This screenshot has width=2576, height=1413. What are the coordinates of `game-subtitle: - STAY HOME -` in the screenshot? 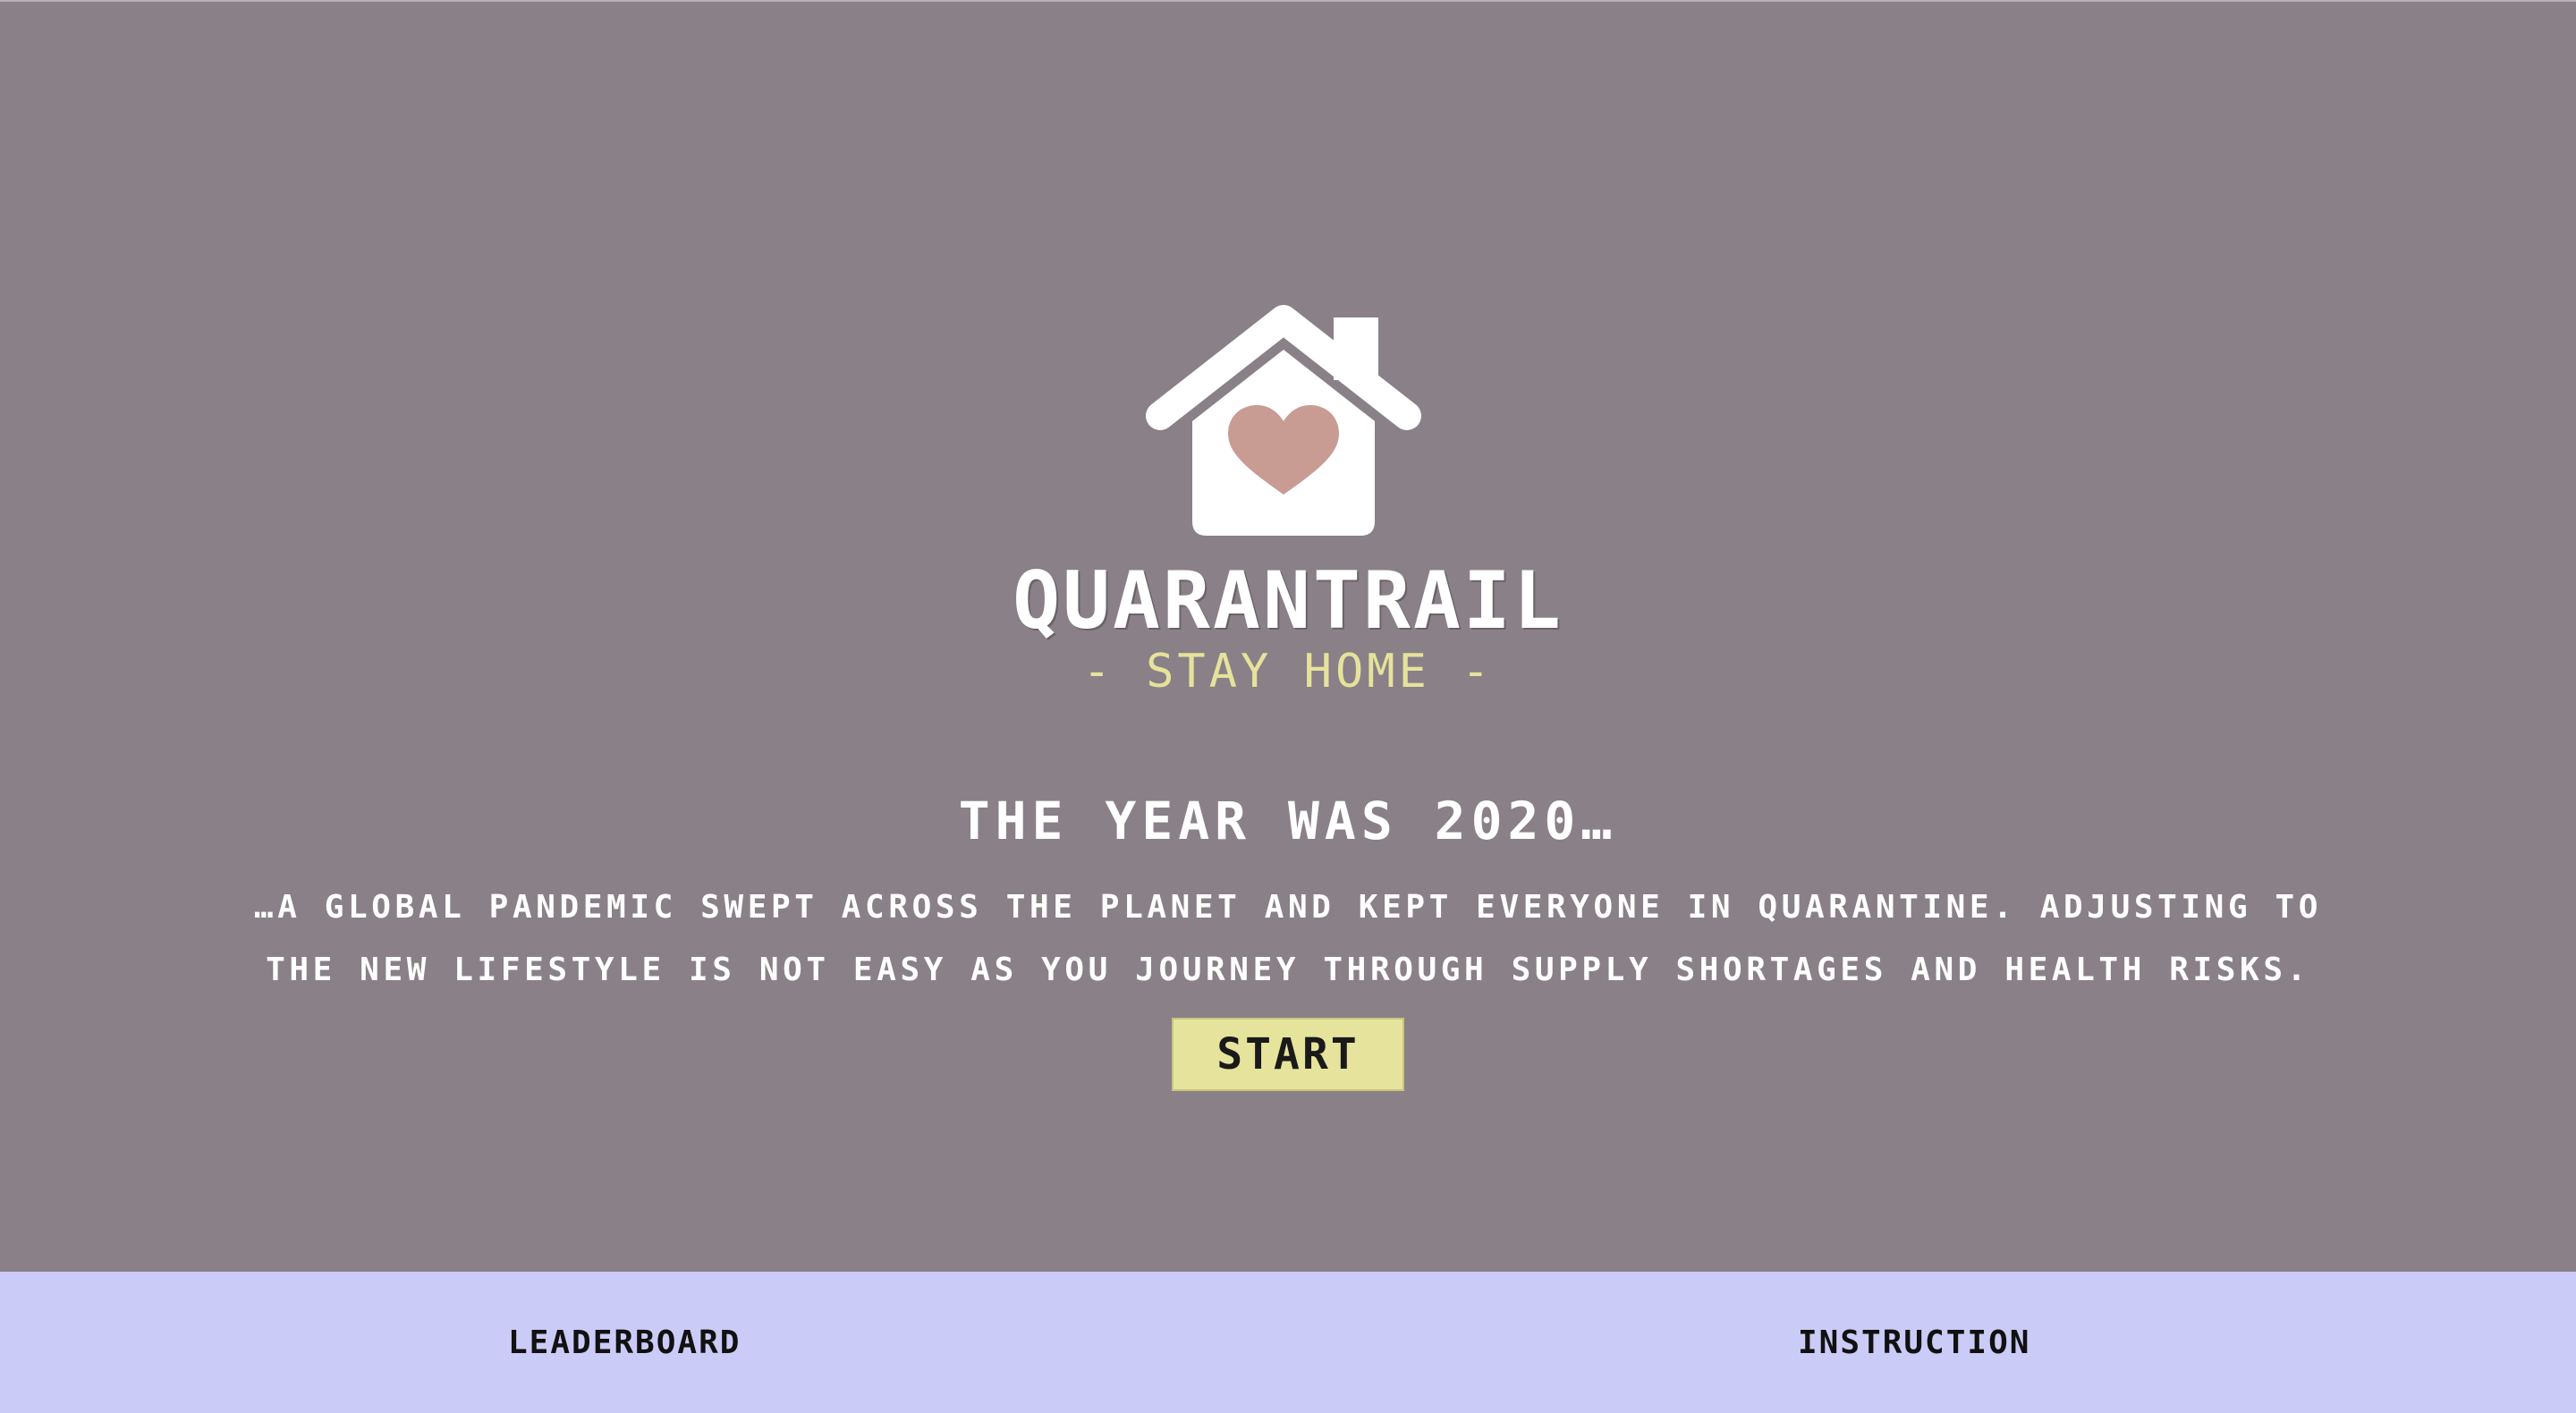 It's located at (1288, 671).